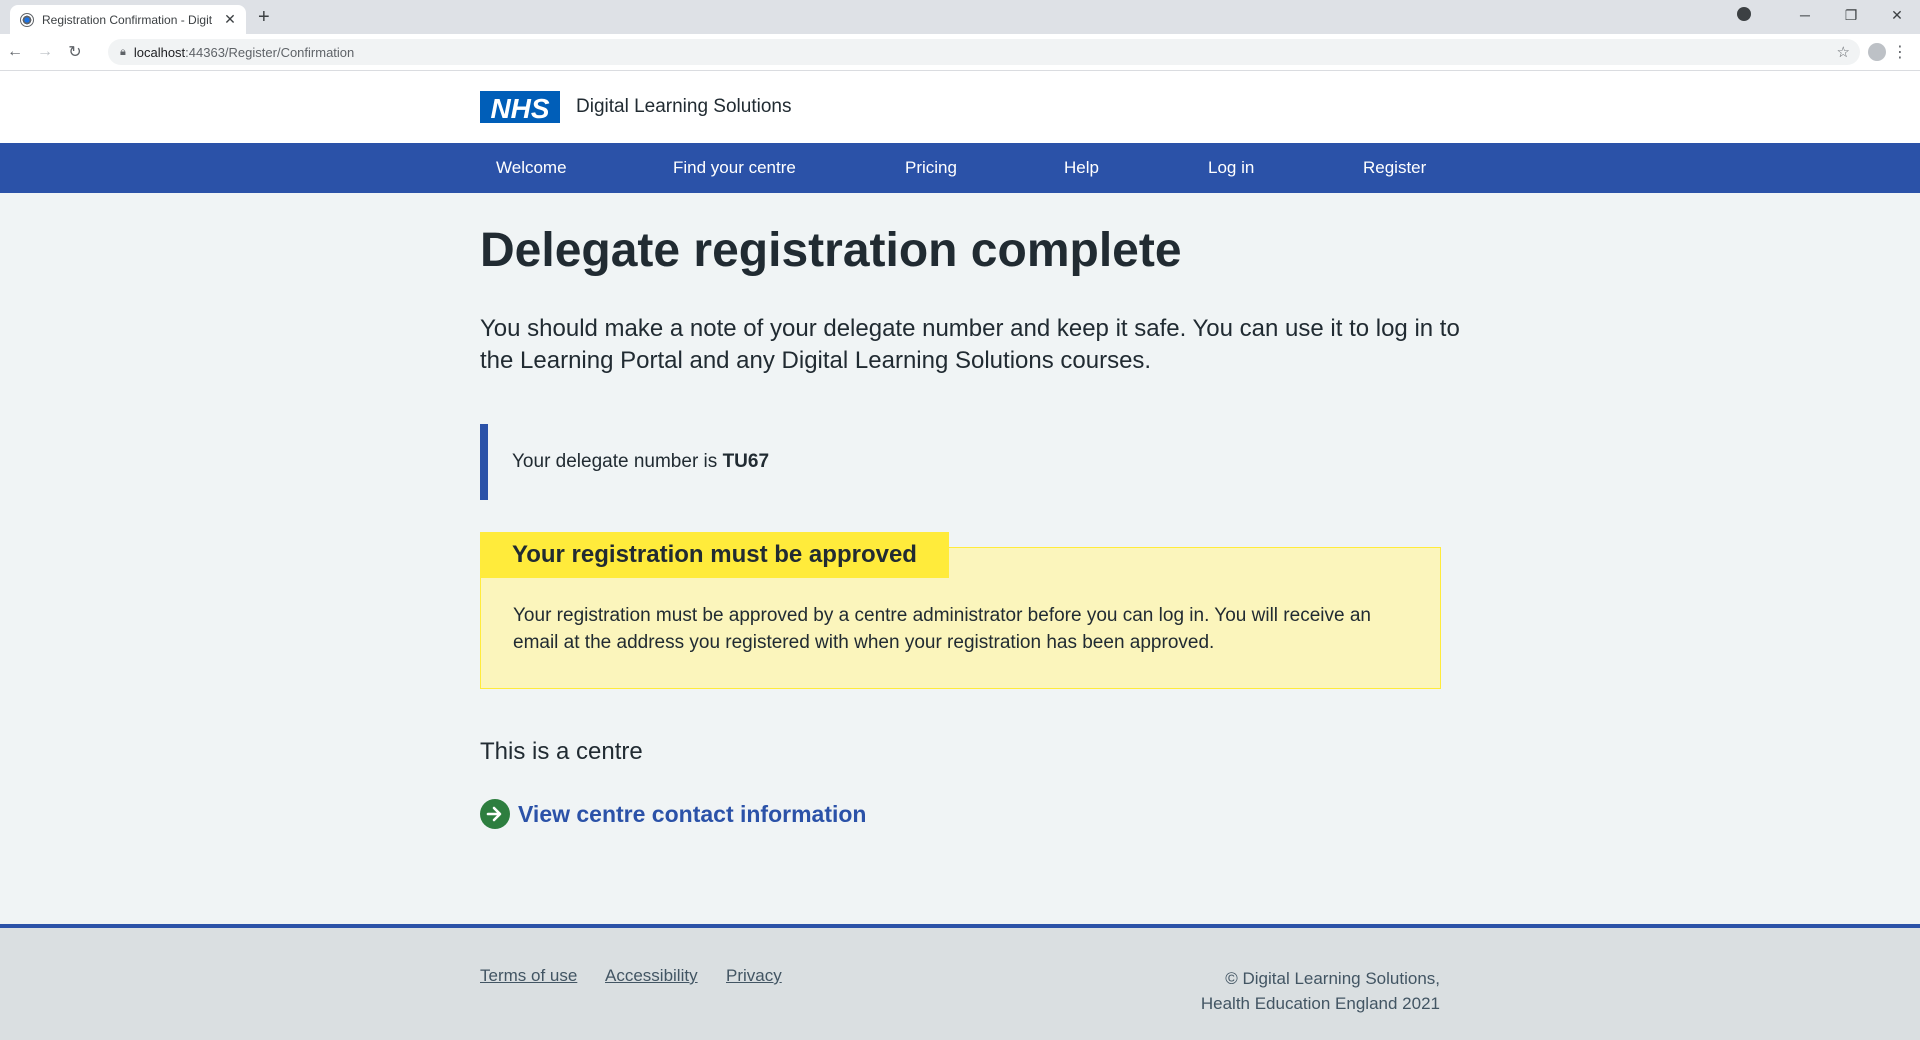 This screenshot has width=1920, height=1040. What do you see at coordinates (651, 976) in the screenshot?
I see `footer-link-accessibility: Accessibility` at bounding box center [651, 976].